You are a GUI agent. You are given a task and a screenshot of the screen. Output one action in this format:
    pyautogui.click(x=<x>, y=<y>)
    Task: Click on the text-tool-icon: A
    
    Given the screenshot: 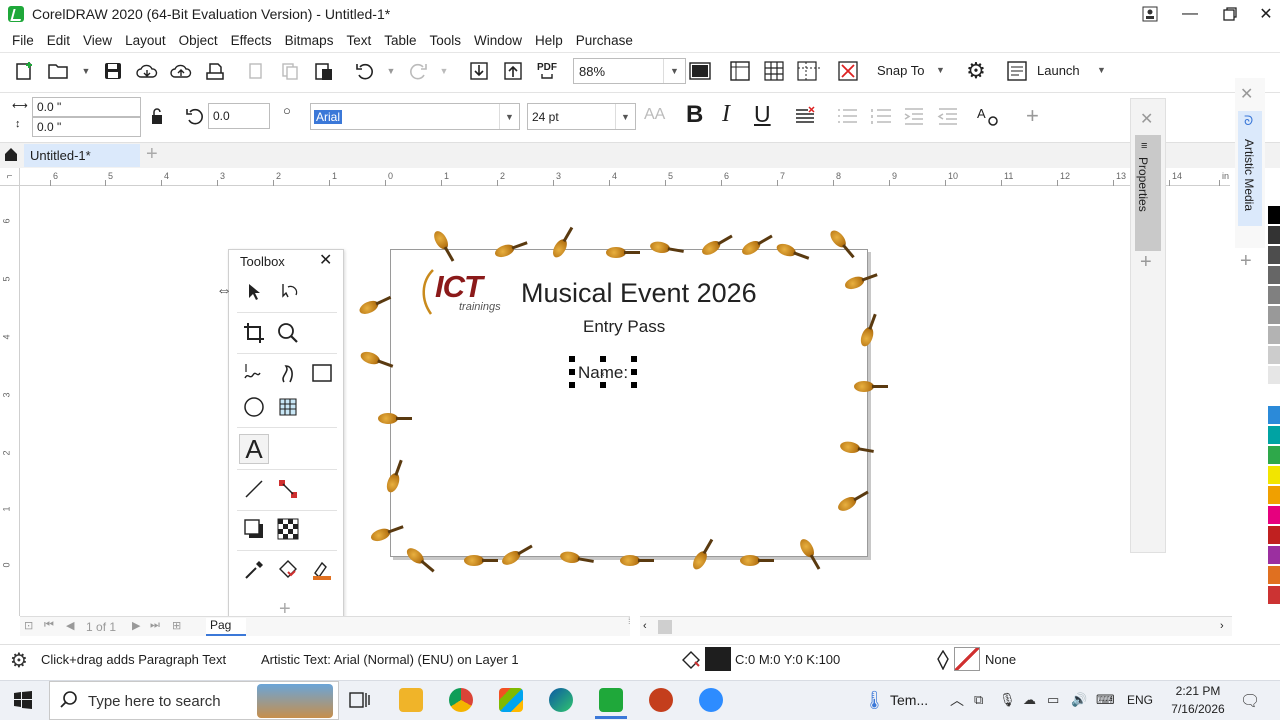 What is the action you would take?
    pyautogui.click(x=254, y=449)
    